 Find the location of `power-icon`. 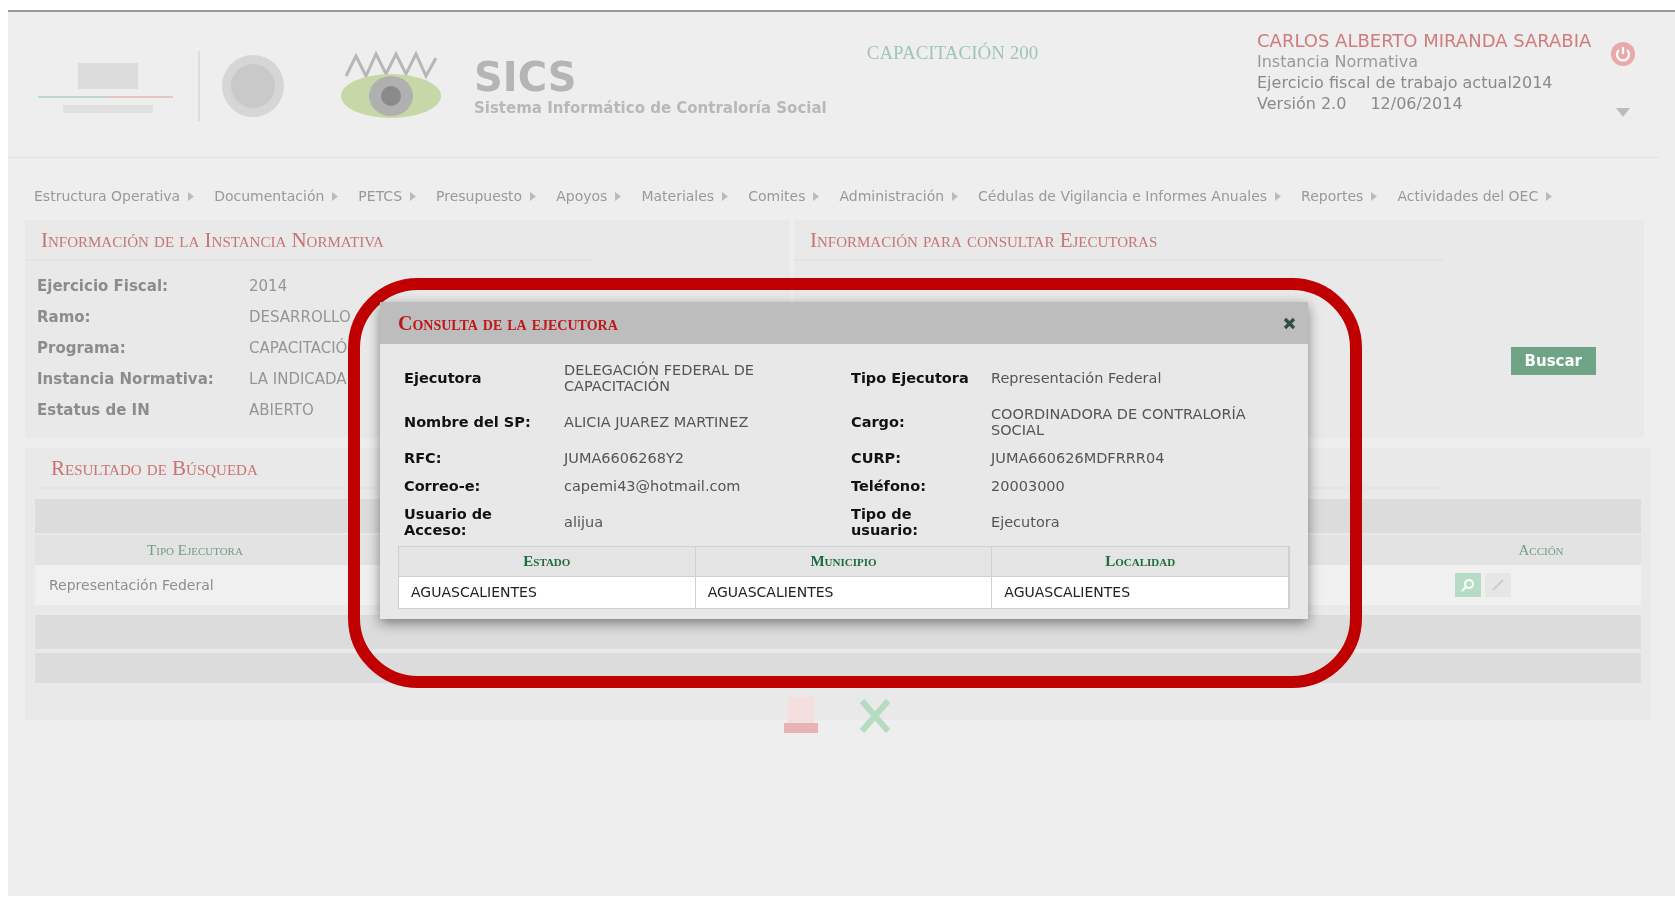

power-icon is located at coordinates (1623, 54).